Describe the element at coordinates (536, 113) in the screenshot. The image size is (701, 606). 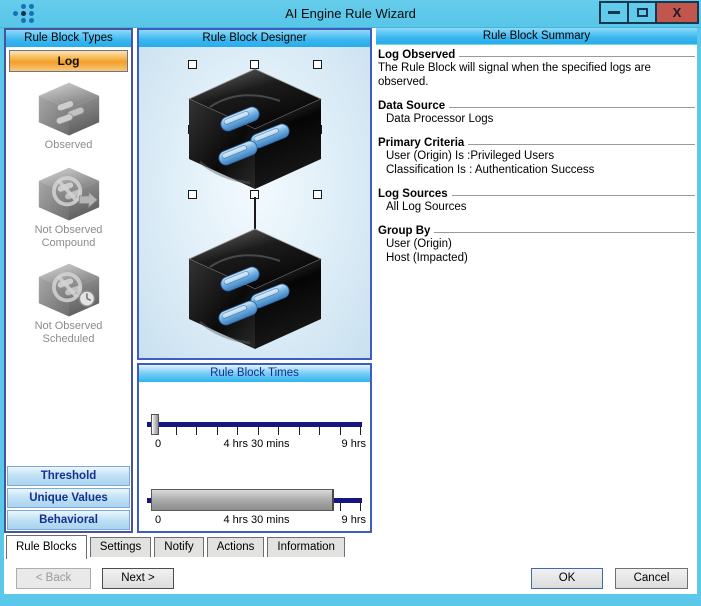
I see `summary-section-data-source: Data Source Data Processor Logs` at that location.